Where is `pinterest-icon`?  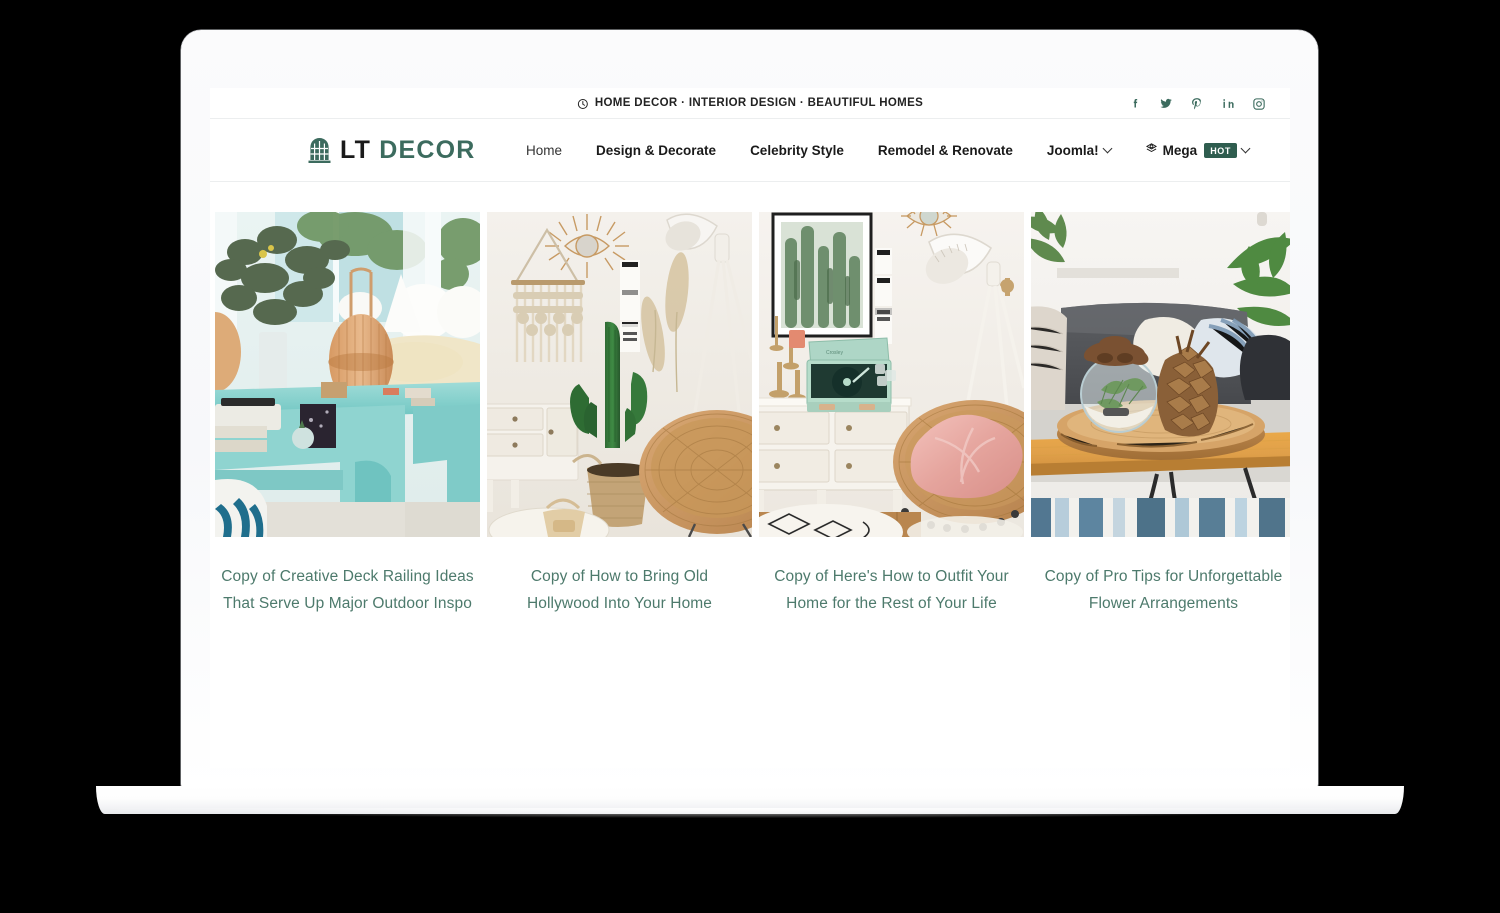
pinterest-icon is located at coordinates (1197, 104).